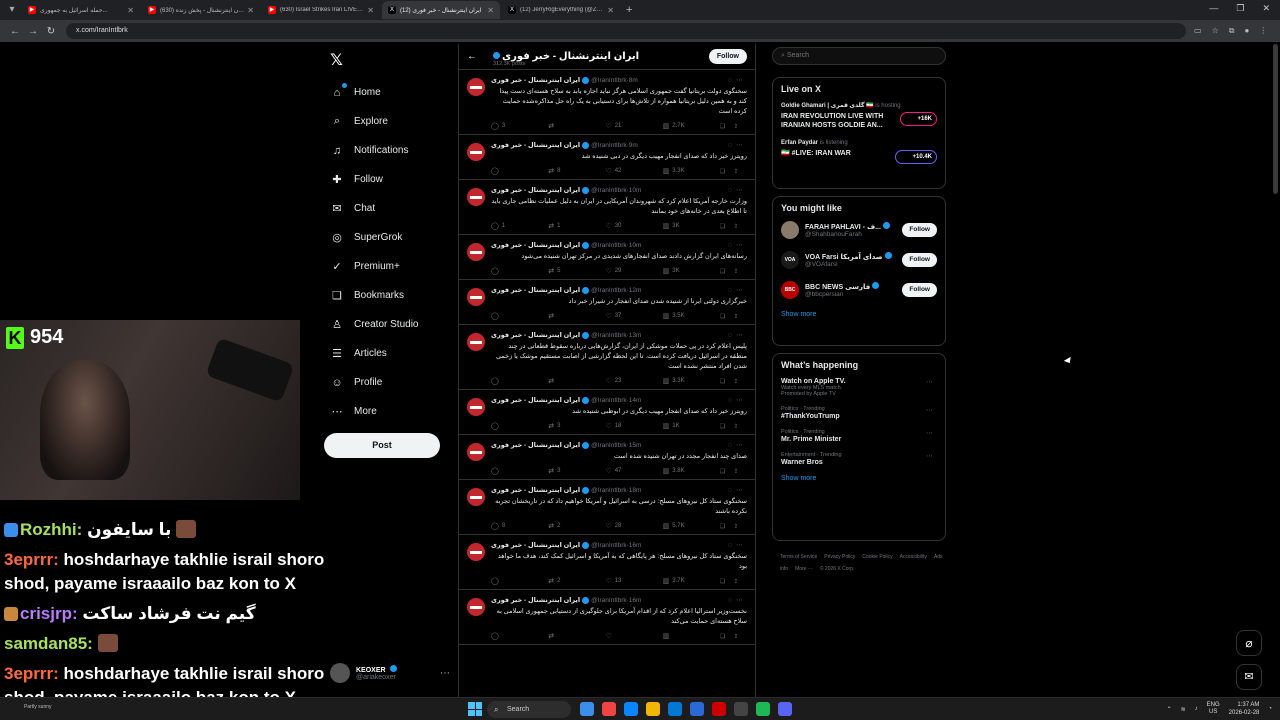  What do you see at coordinates (519, 126) in the screenshot?
I see `reply-button: ◯ 3` at bounding box center [519, 126].